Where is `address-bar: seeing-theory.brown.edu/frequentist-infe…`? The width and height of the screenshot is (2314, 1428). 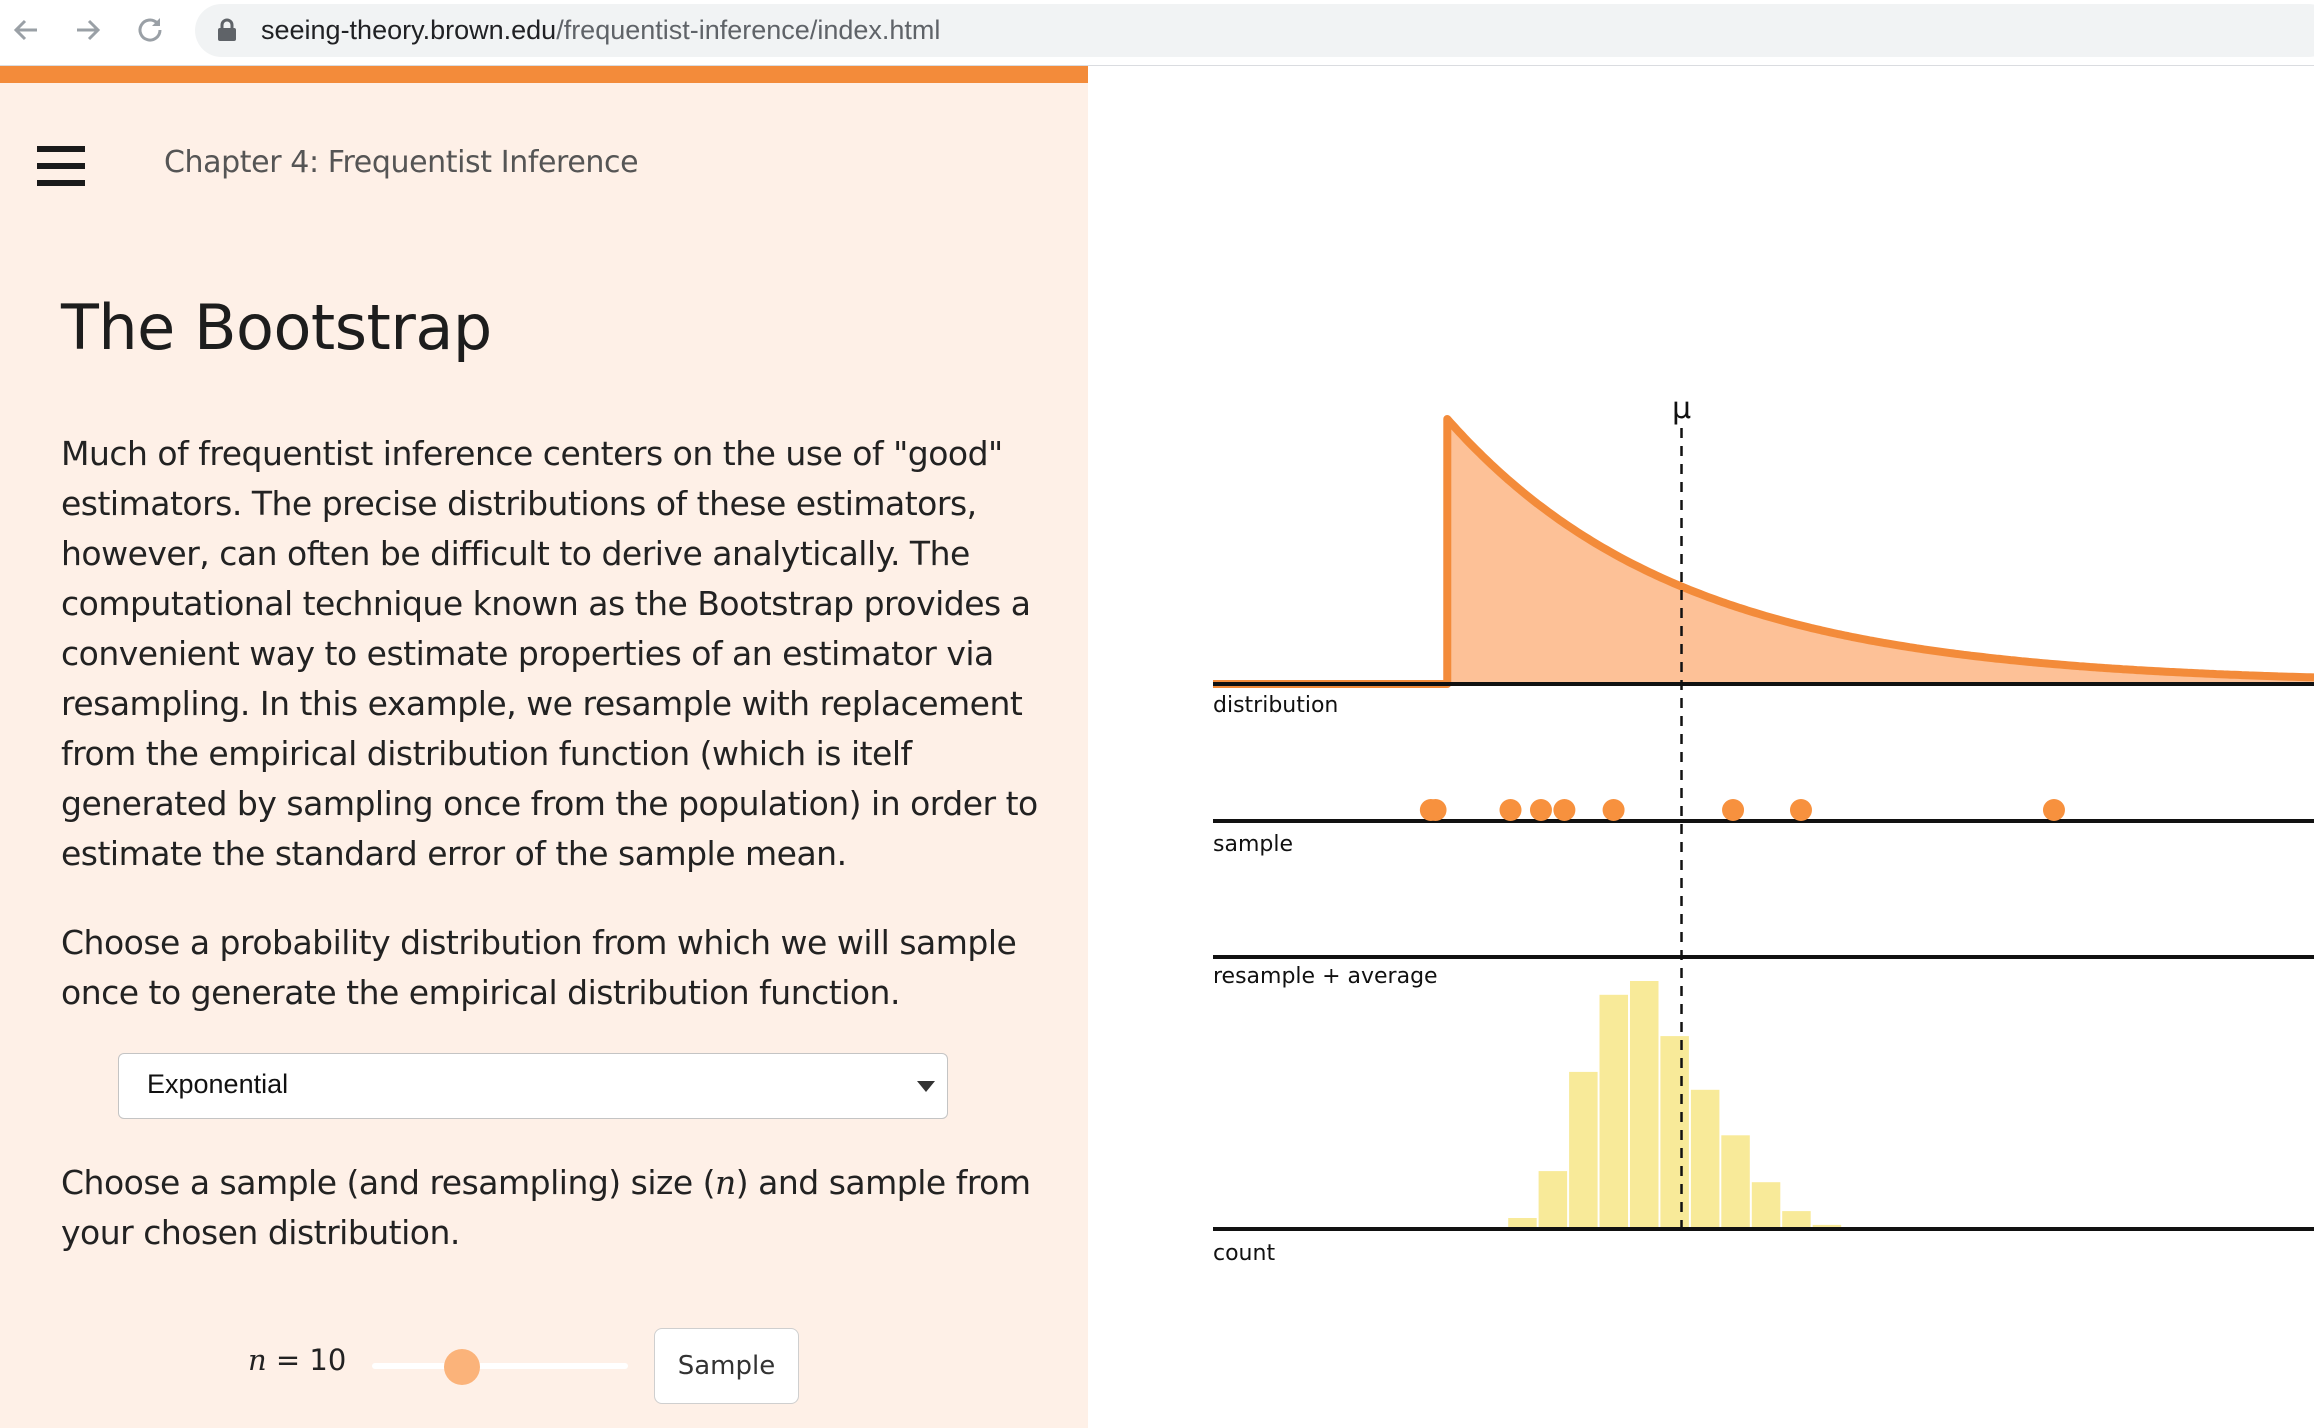 address-bar: seeing-theory.brown.edu/frequentist-infe… is located at coordinates (1254, 30).